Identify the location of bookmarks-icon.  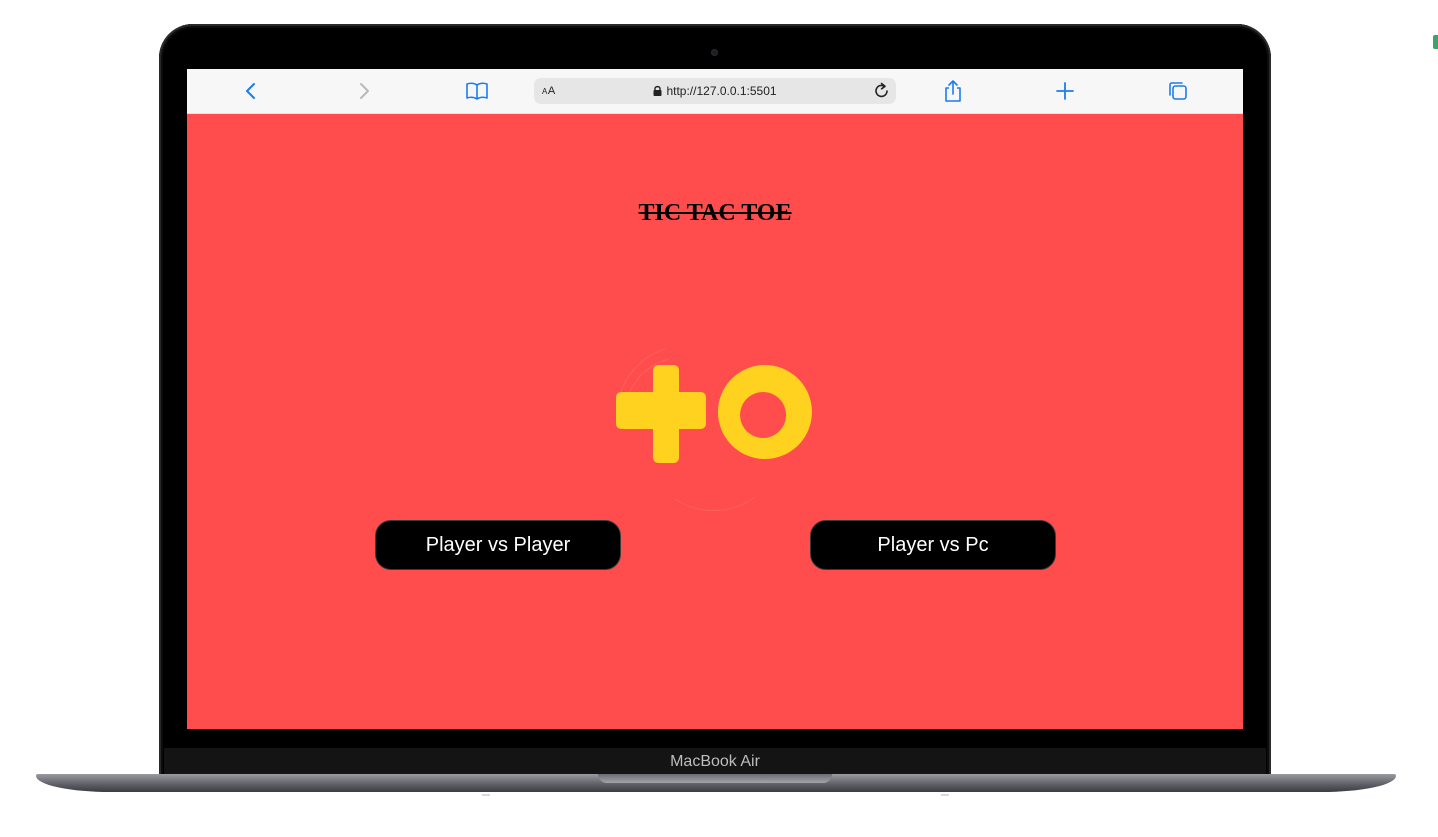
(477, 91).